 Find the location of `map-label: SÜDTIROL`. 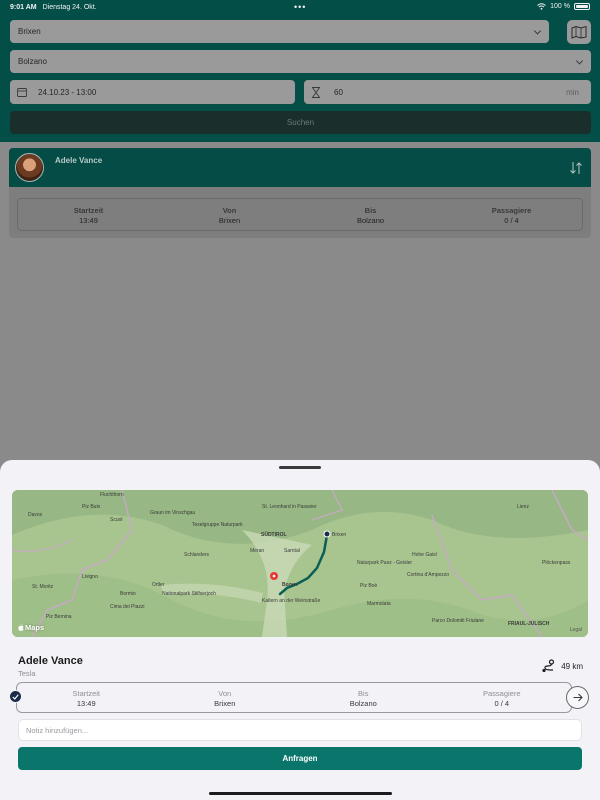

map-label: SÜDTIROL is located at coordinates (274, 534).